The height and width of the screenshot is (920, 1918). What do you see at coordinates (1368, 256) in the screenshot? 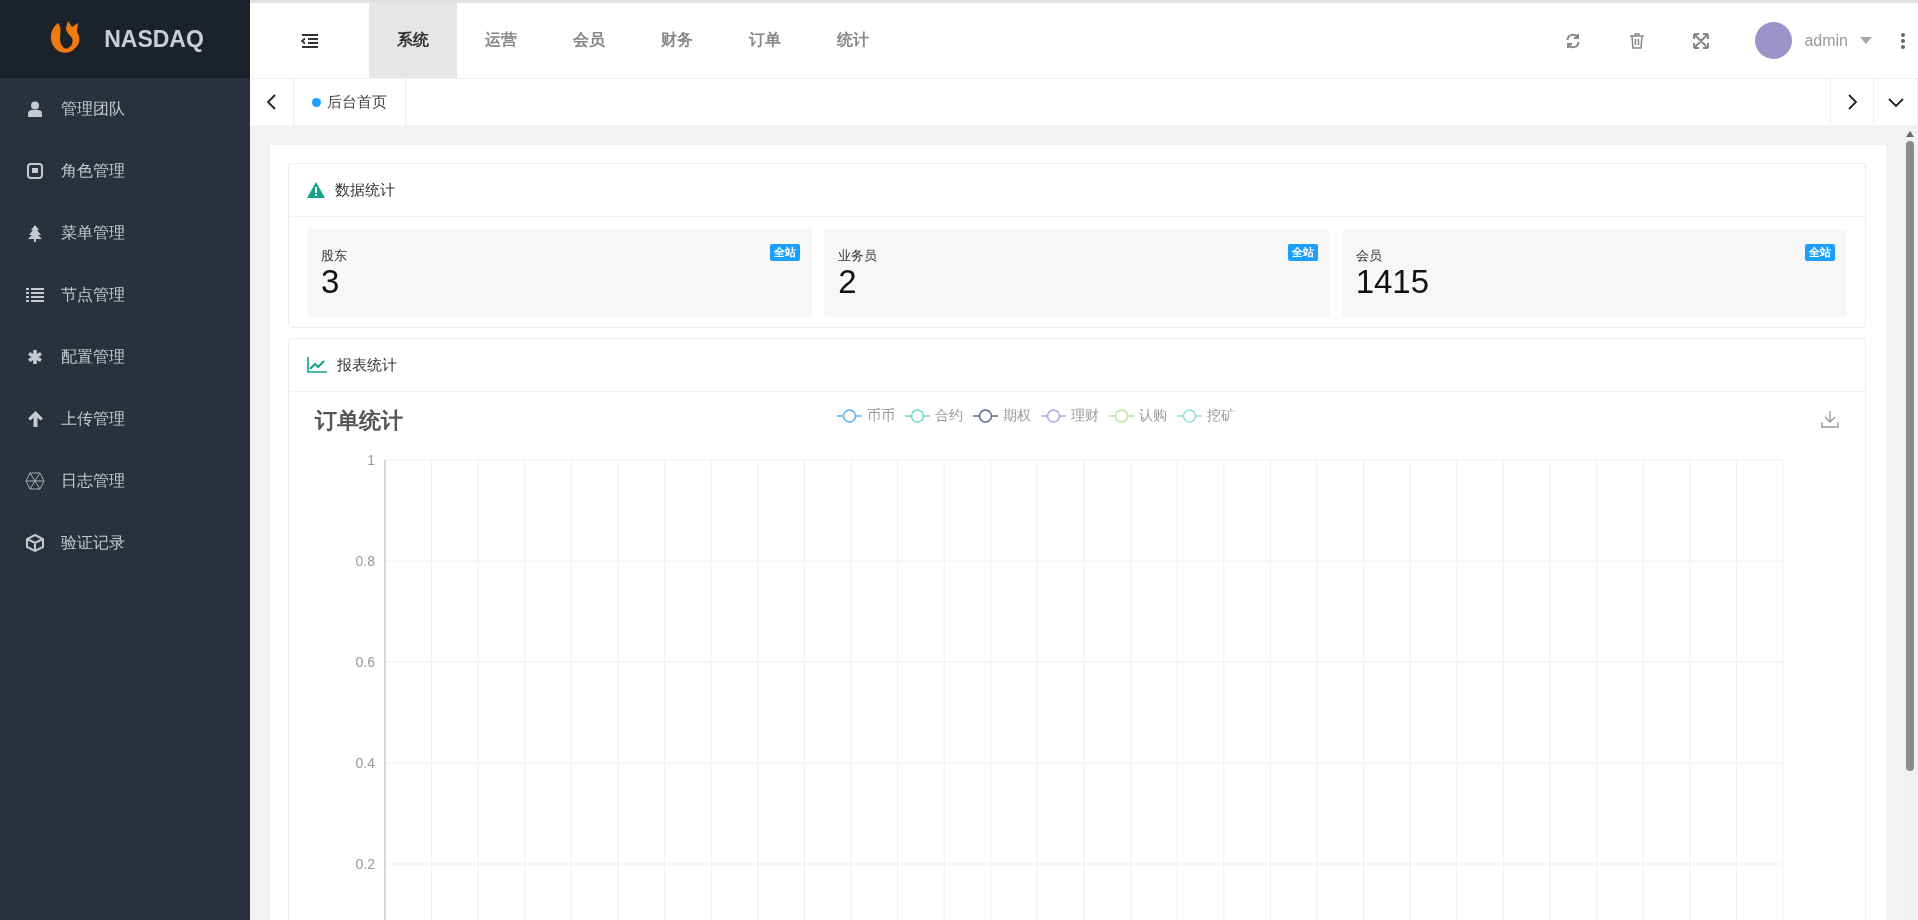
I see `stat-label: 会员` at bounding box center [1368, 256].